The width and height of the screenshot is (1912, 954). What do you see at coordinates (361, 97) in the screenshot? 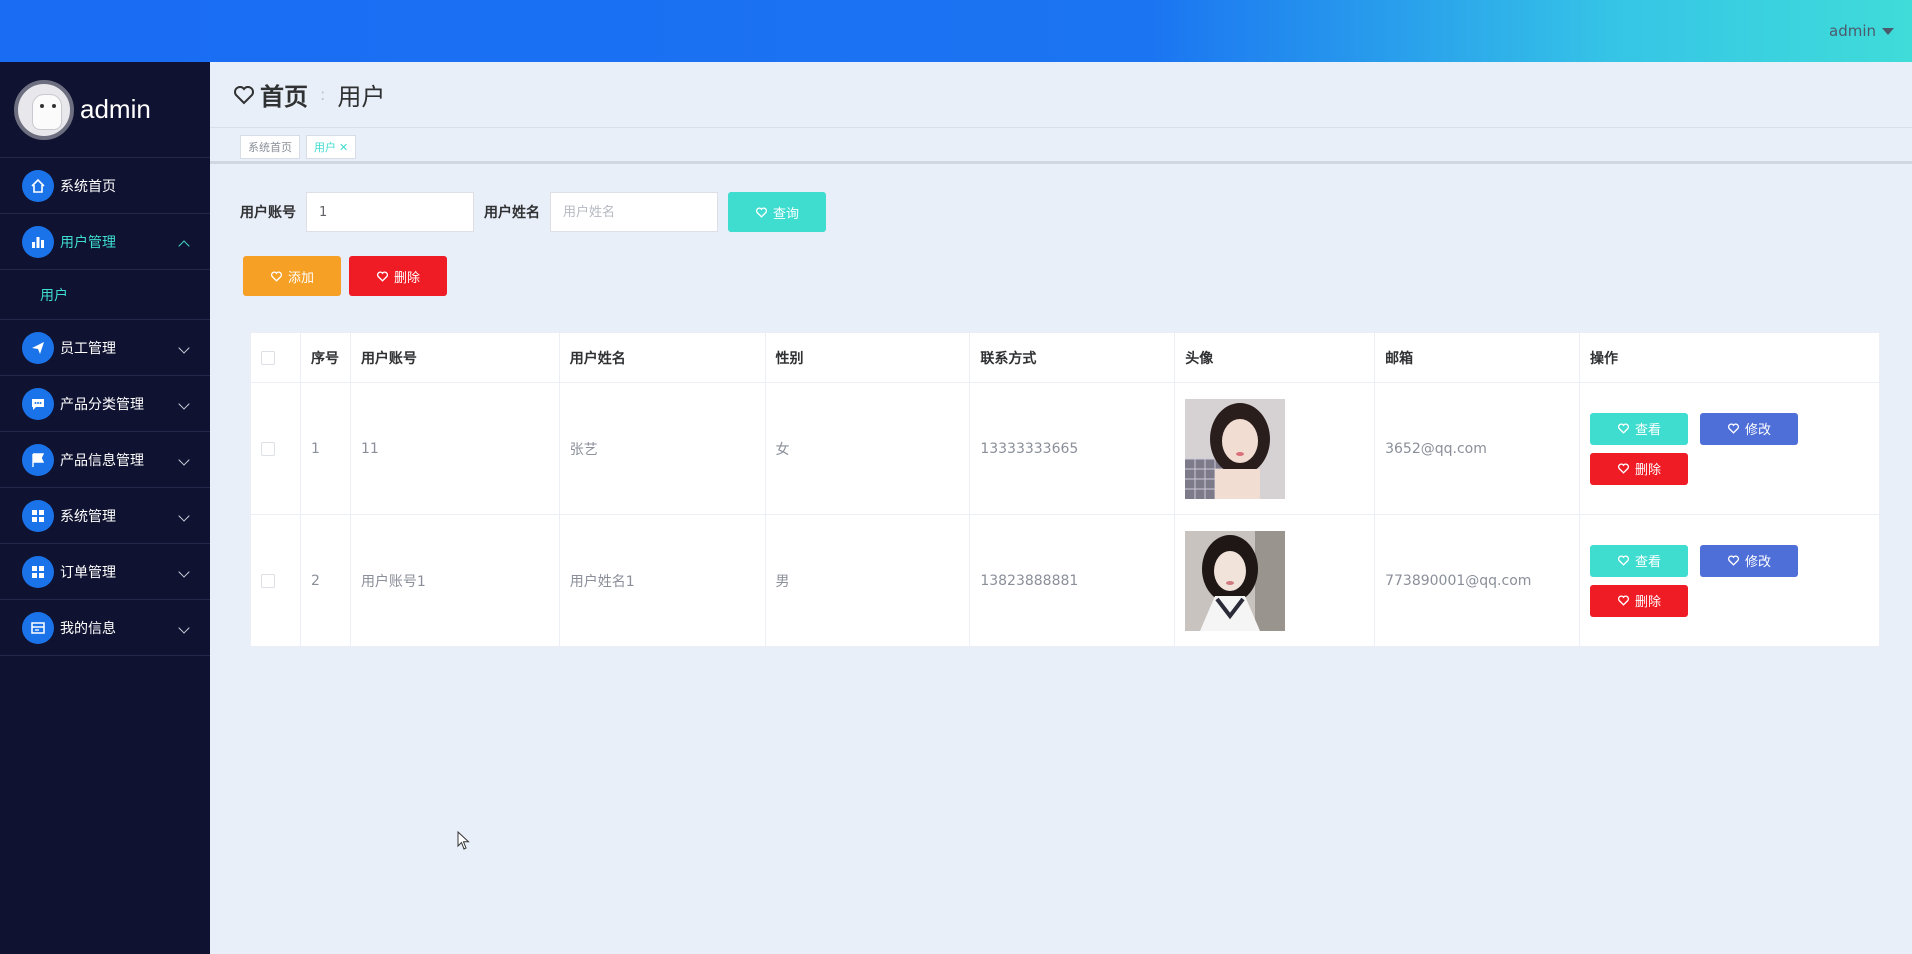
I see `breadcrumb-current: 用户` at bounding box center [361, 97].